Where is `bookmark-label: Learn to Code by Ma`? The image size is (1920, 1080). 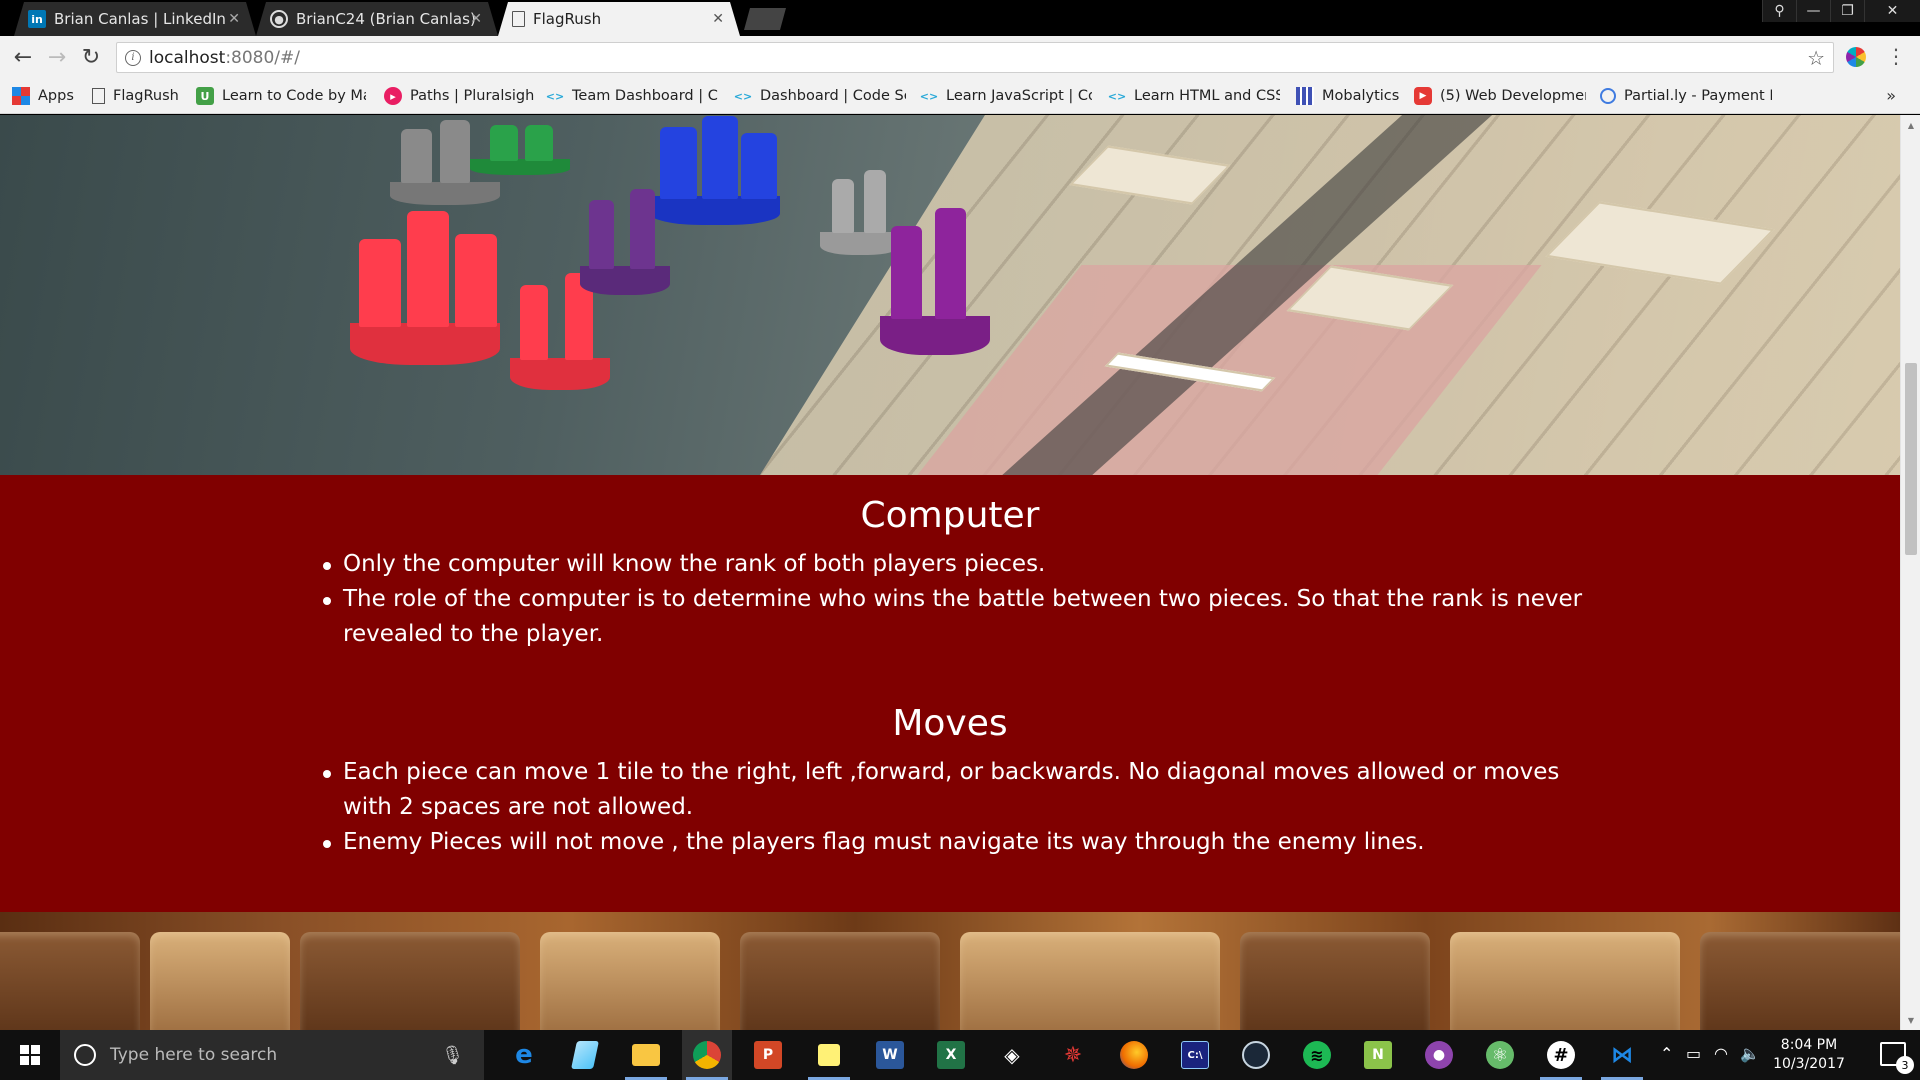
bookmark-label: Learn to Code by Ma is located at coordinates (294, 96).